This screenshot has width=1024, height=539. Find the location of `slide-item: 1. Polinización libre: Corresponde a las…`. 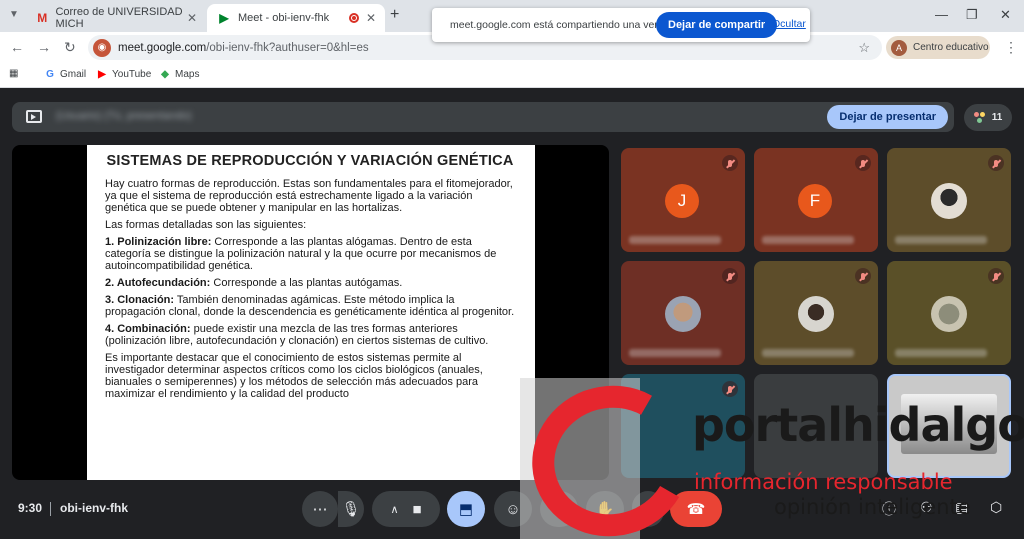

slide-item: 1. Polinización libre: Corresponde a las… is located at coordinates (310, 254).